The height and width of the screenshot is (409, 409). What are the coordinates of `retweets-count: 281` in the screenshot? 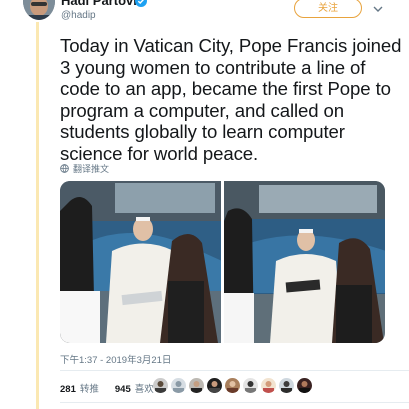 It's located at (68, 389).